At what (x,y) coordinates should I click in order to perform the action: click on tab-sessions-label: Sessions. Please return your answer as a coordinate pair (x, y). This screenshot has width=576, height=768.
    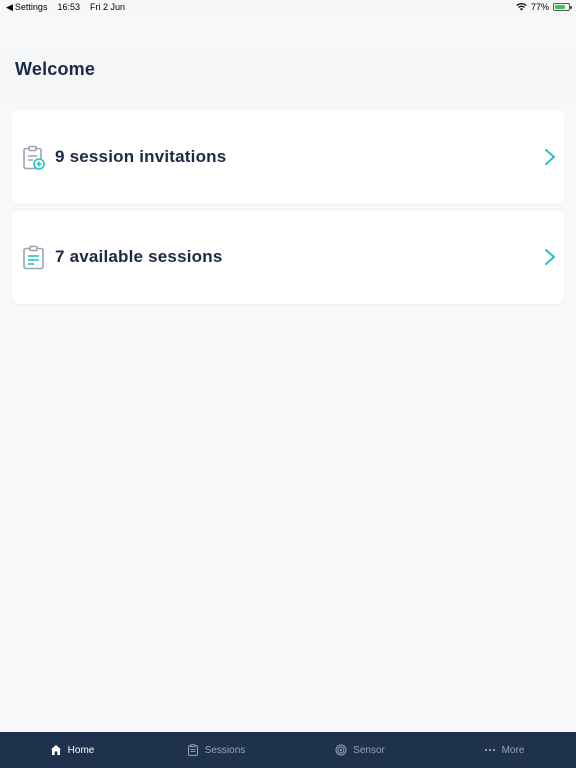
    Looking at the image, I should click on (225, 750).